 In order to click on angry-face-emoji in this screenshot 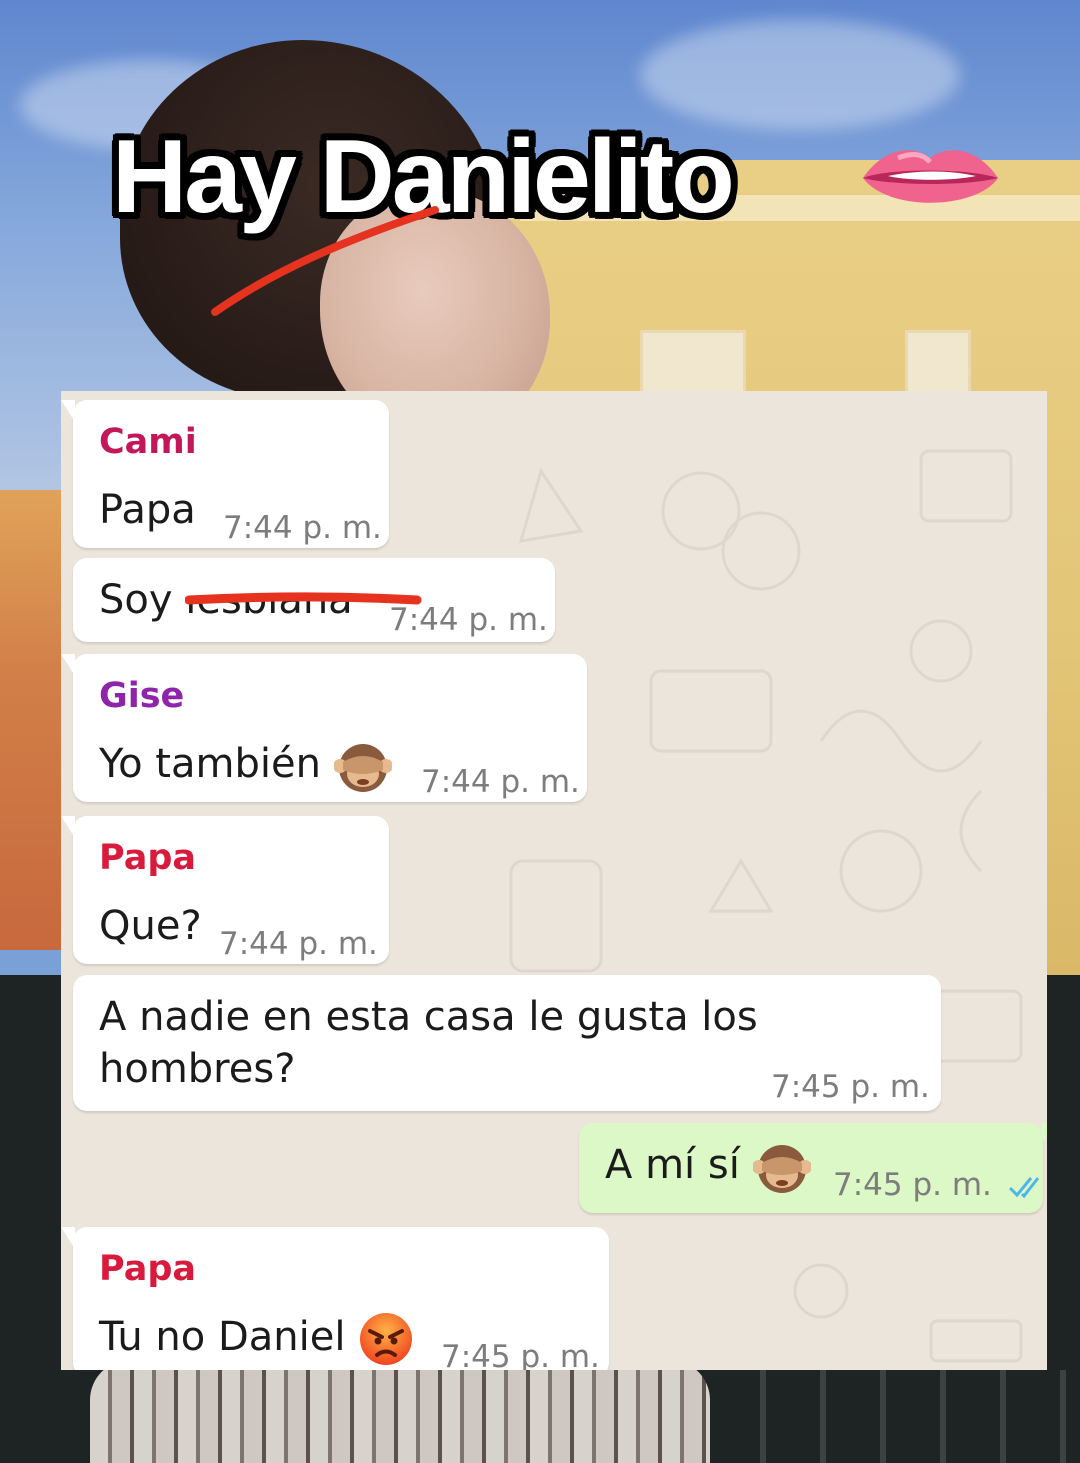, I will do `click(386, 1339)`.